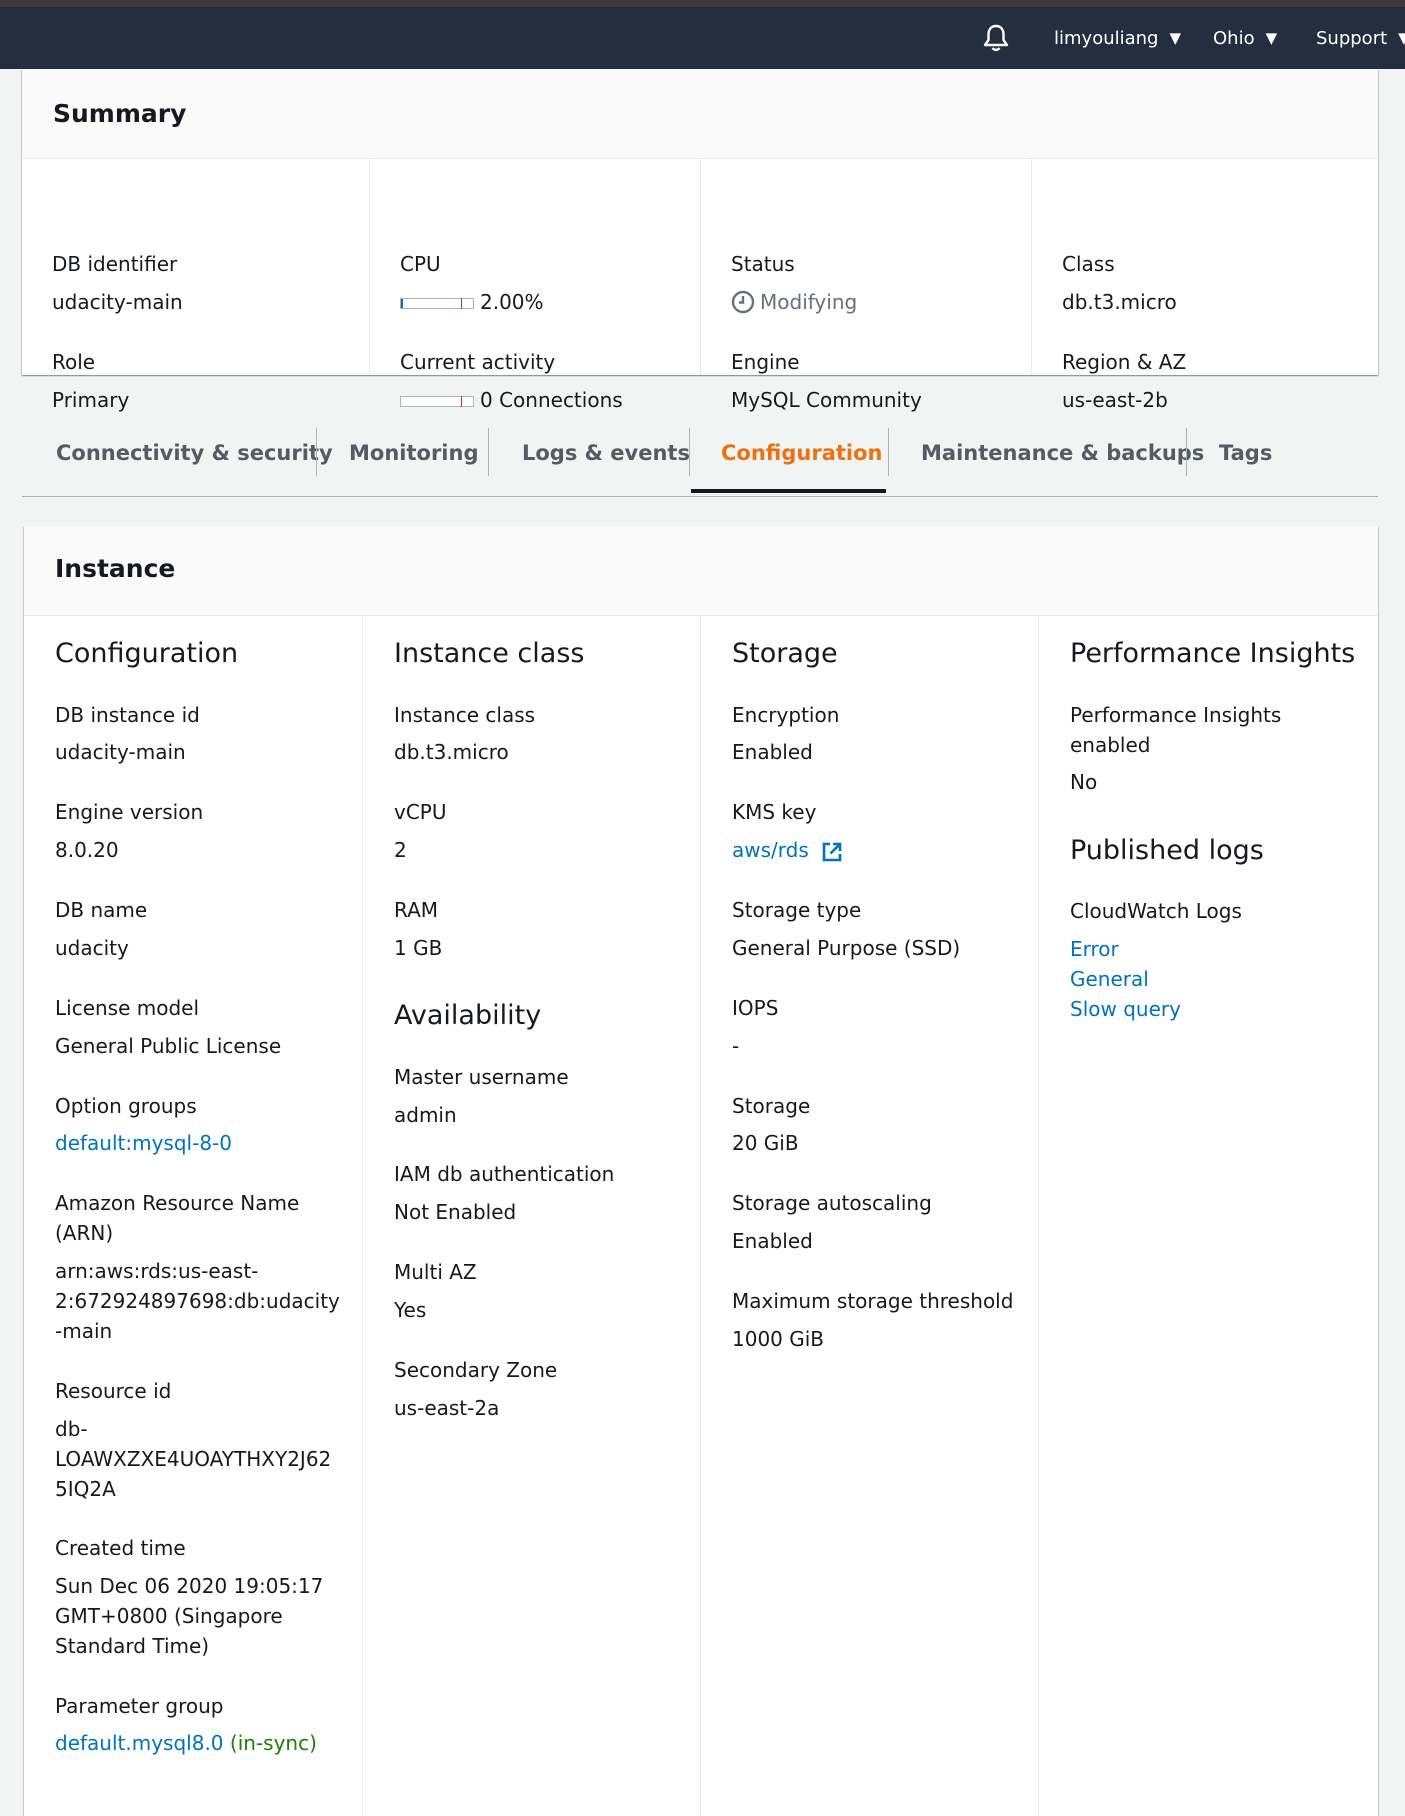  What do you see at coordinates (1167, 850) in the screenshot?
I see `published-logs-heading: Published logs` at bounding box center [1167, 850].